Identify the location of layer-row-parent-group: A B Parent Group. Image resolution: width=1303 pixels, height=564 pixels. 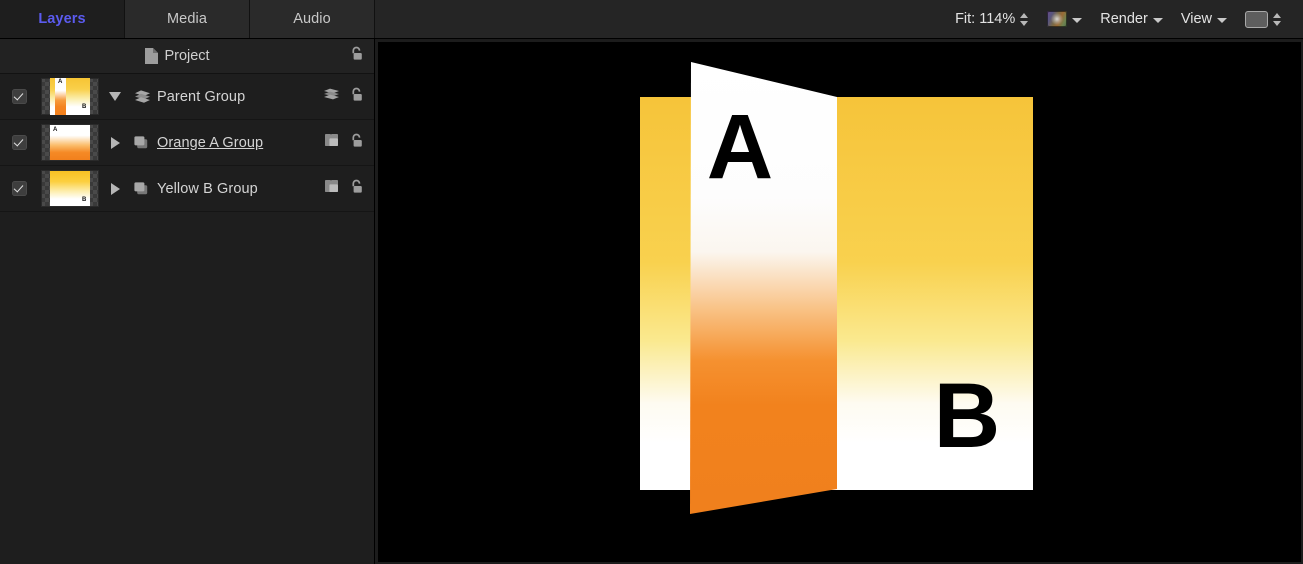
(187, 97).